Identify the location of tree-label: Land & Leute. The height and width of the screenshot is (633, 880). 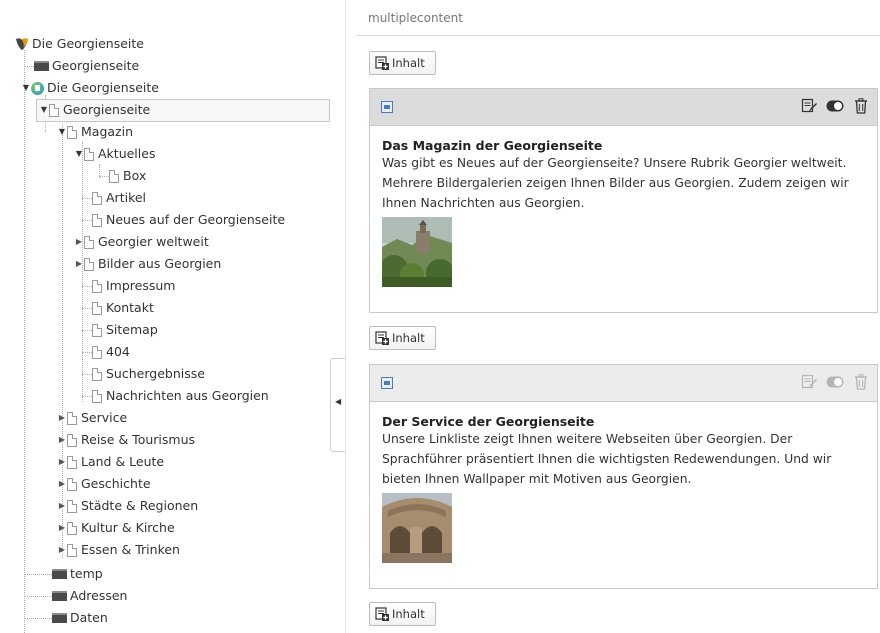
(123, 461).